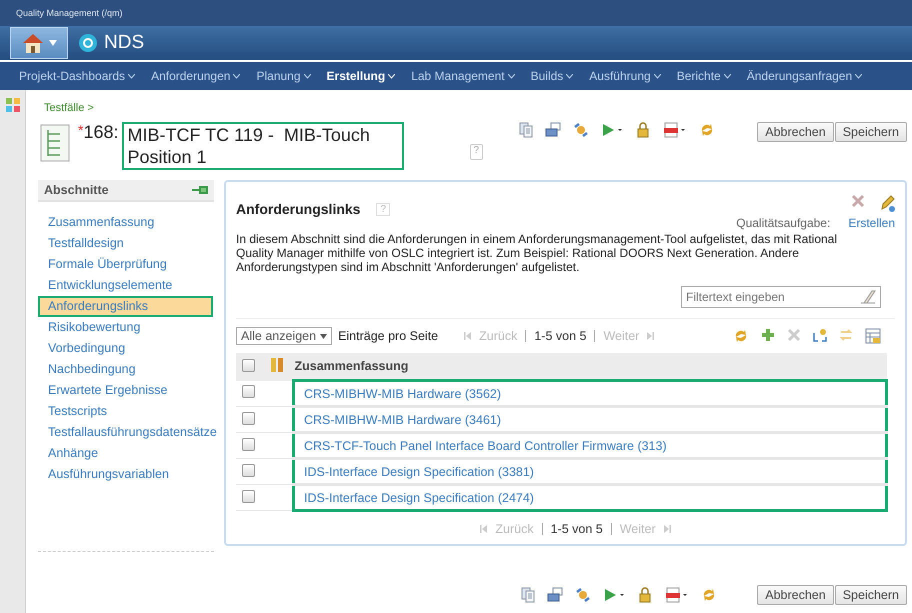 Image resolution: width=912 pixels, height=613 pixels. Describe the element at coordinates (276, 365) in the screenshot. I see `columns-icon` at that location.